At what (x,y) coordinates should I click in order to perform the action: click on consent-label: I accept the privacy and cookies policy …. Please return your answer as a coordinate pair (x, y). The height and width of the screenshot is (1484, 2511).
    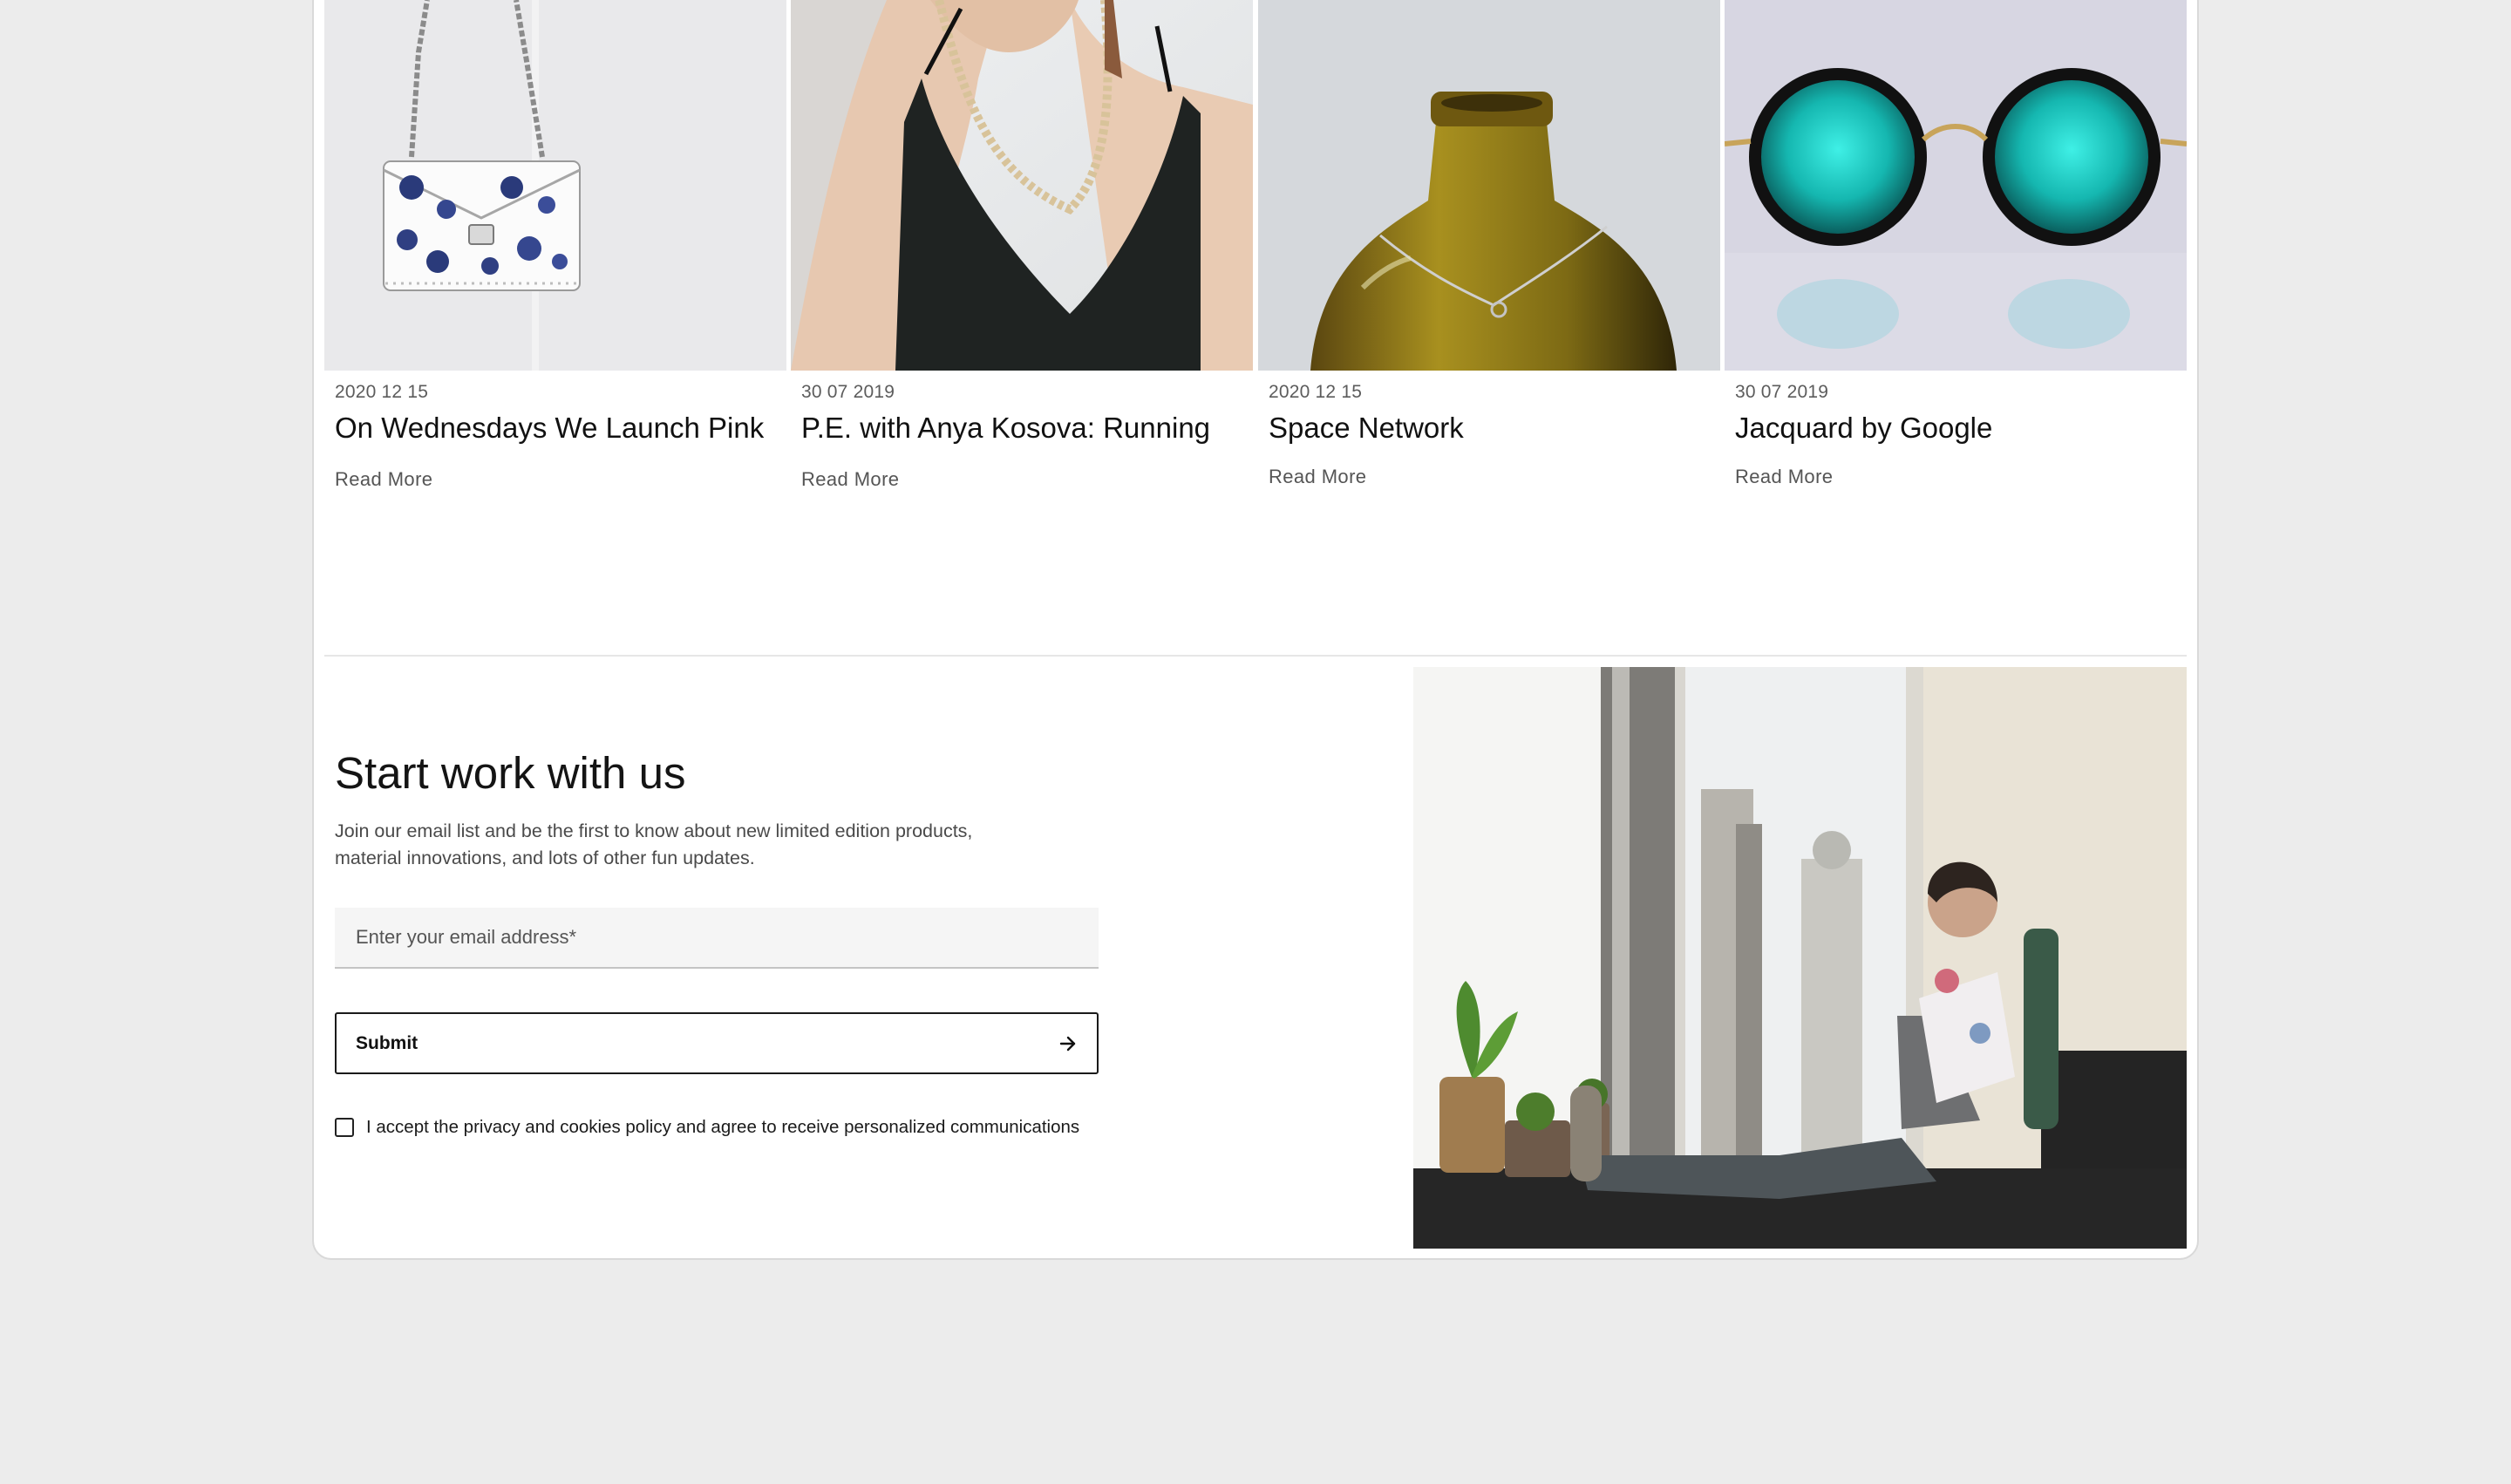
    Looking at the image, I should click on (723, 1127).